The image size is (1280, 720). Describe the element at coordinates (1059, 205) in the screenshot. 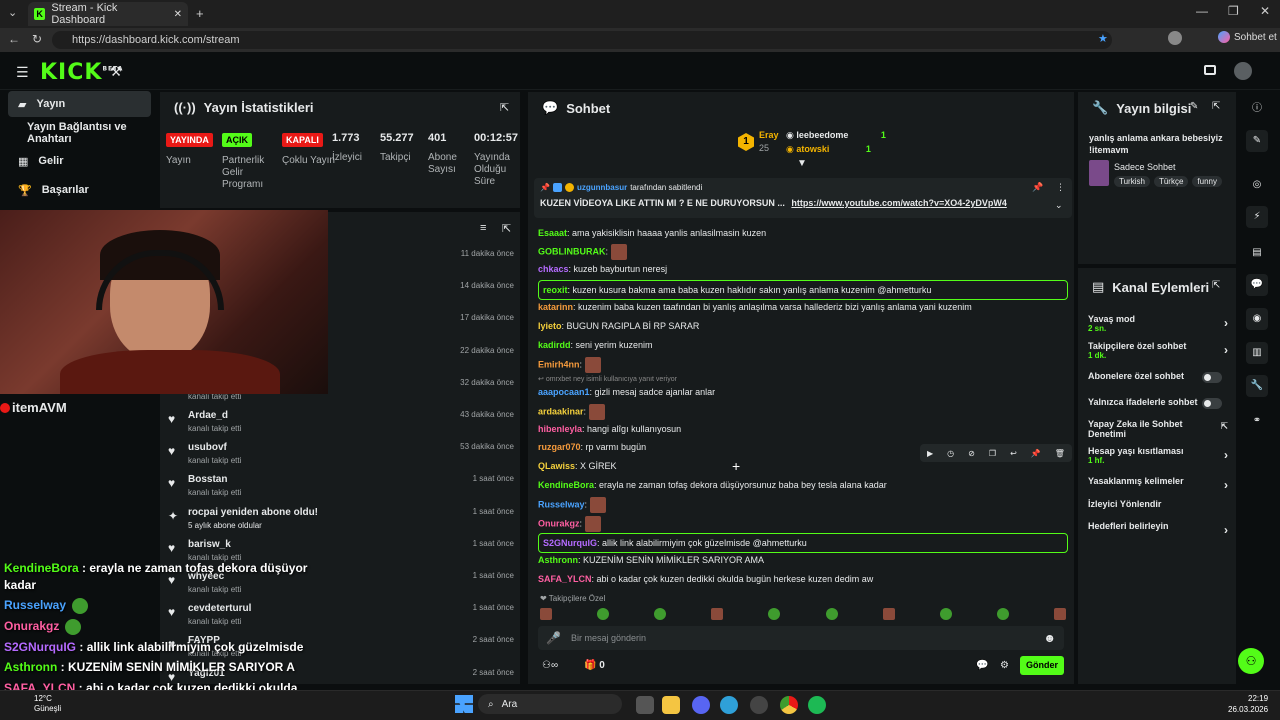

I see `expand-pinned-icon: ⌄` at that location.